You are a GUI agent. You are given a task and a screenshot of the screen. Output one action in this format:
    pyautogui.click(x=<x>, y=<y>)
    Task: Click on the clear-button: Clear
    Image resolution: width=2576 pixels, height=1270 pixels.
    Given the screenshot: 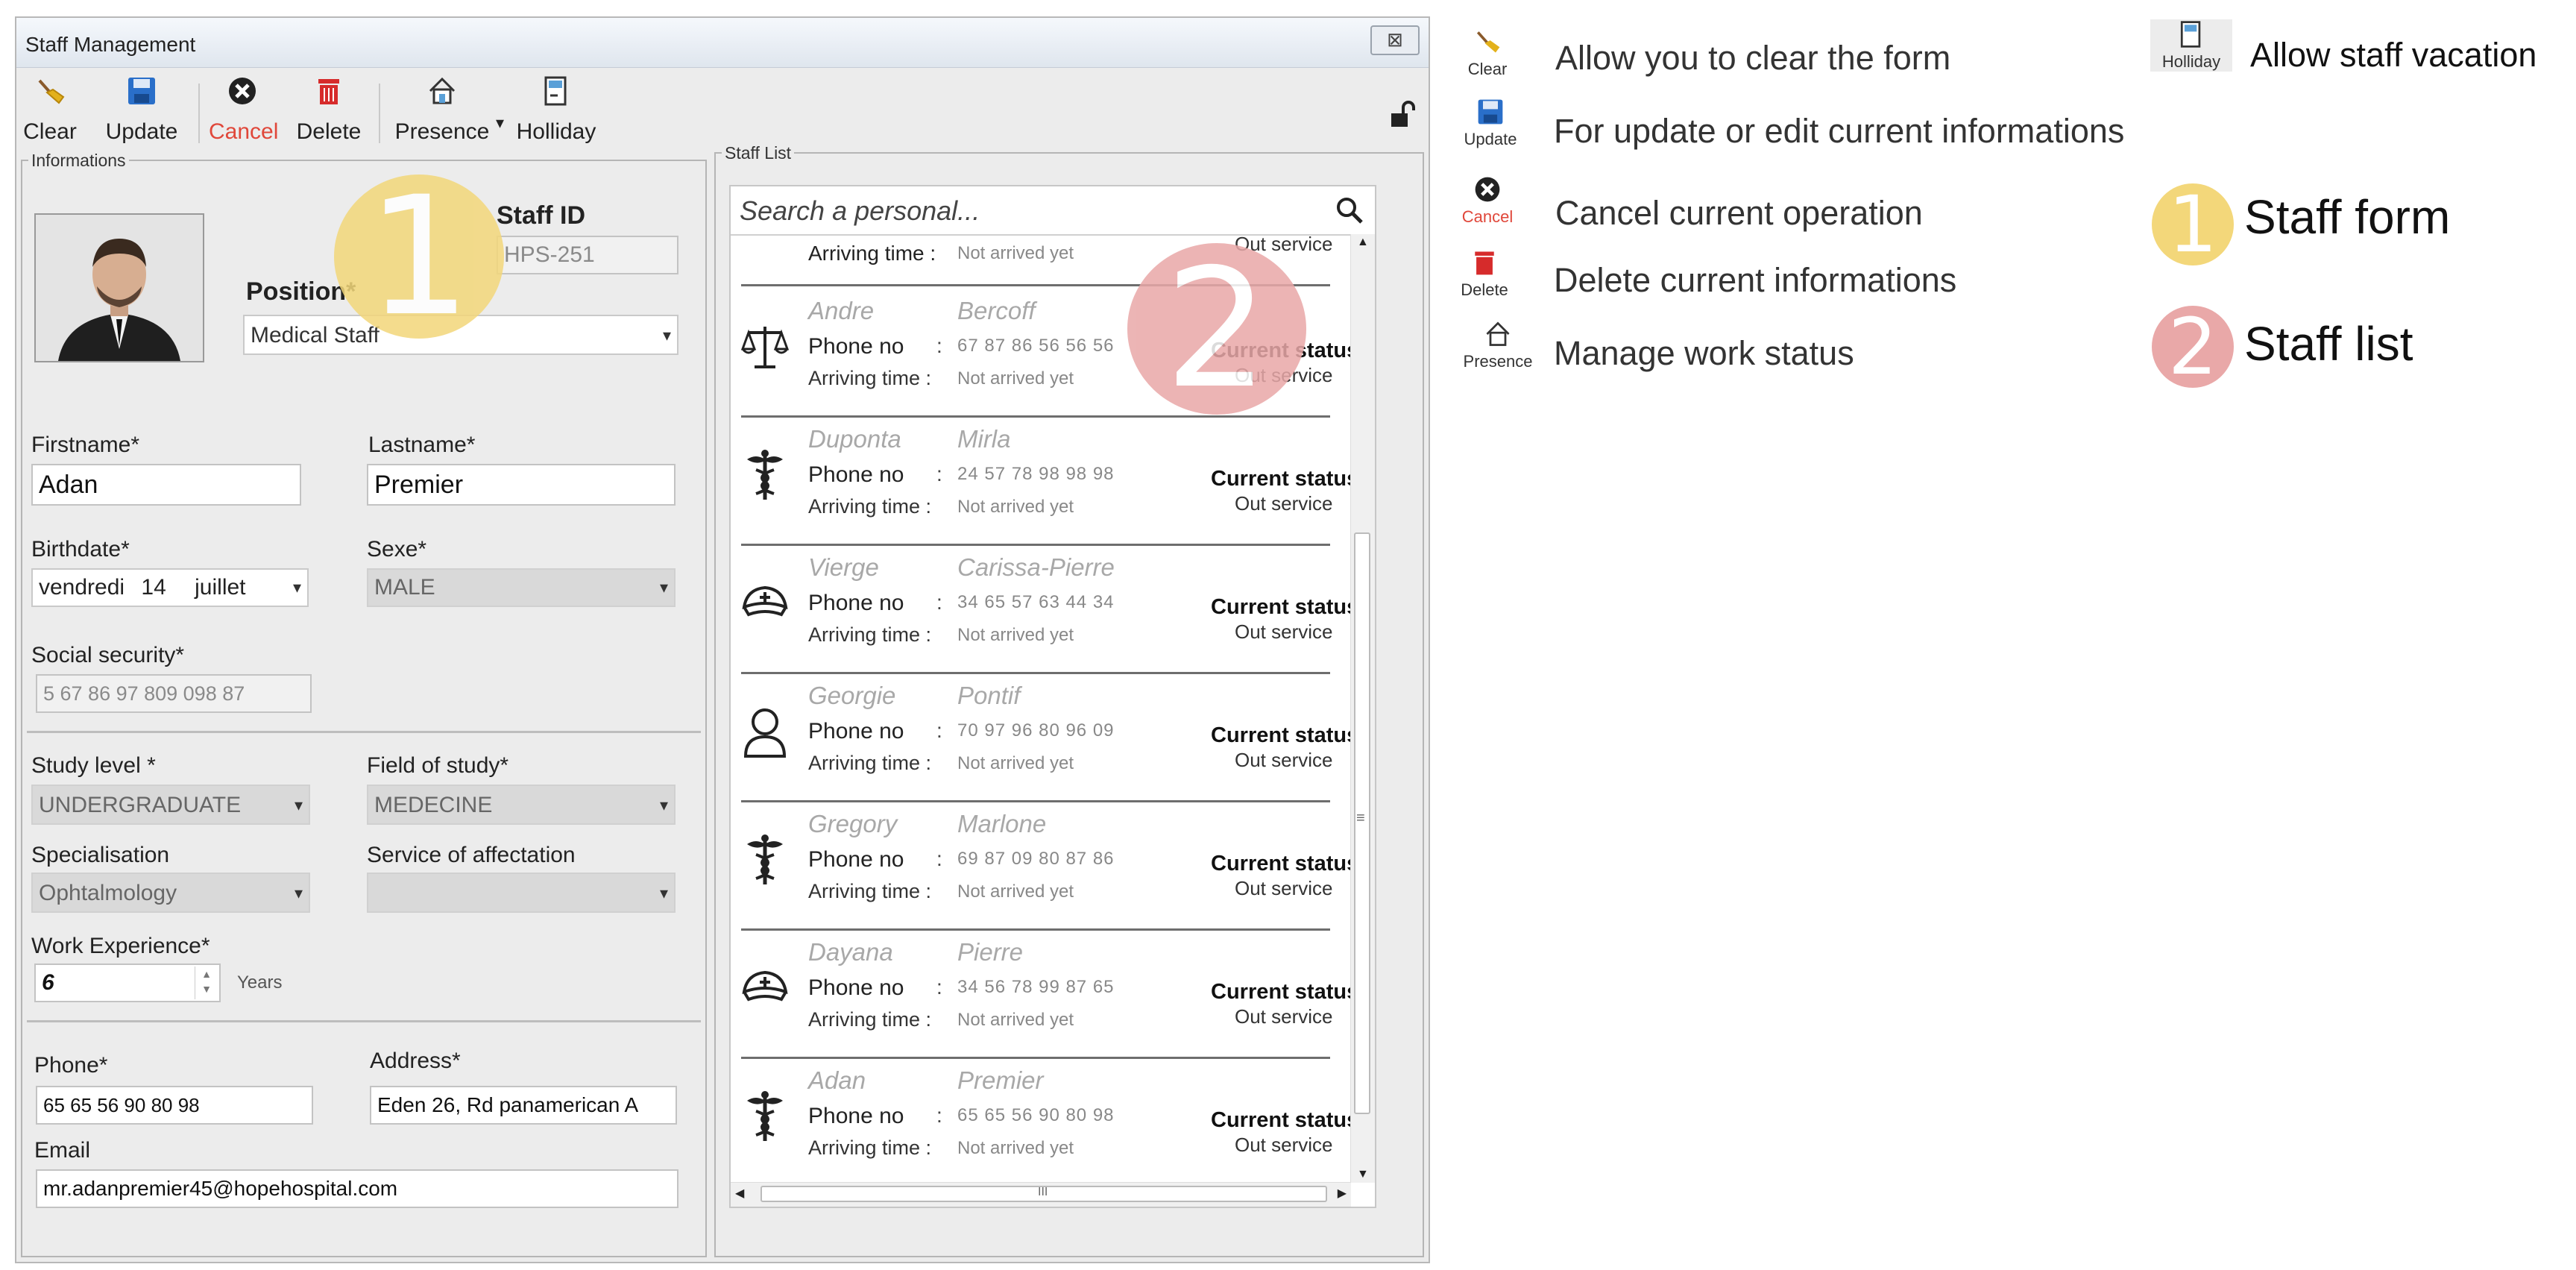 What is the action you would take?
    pyautogui.click(x=50, y=112)
    